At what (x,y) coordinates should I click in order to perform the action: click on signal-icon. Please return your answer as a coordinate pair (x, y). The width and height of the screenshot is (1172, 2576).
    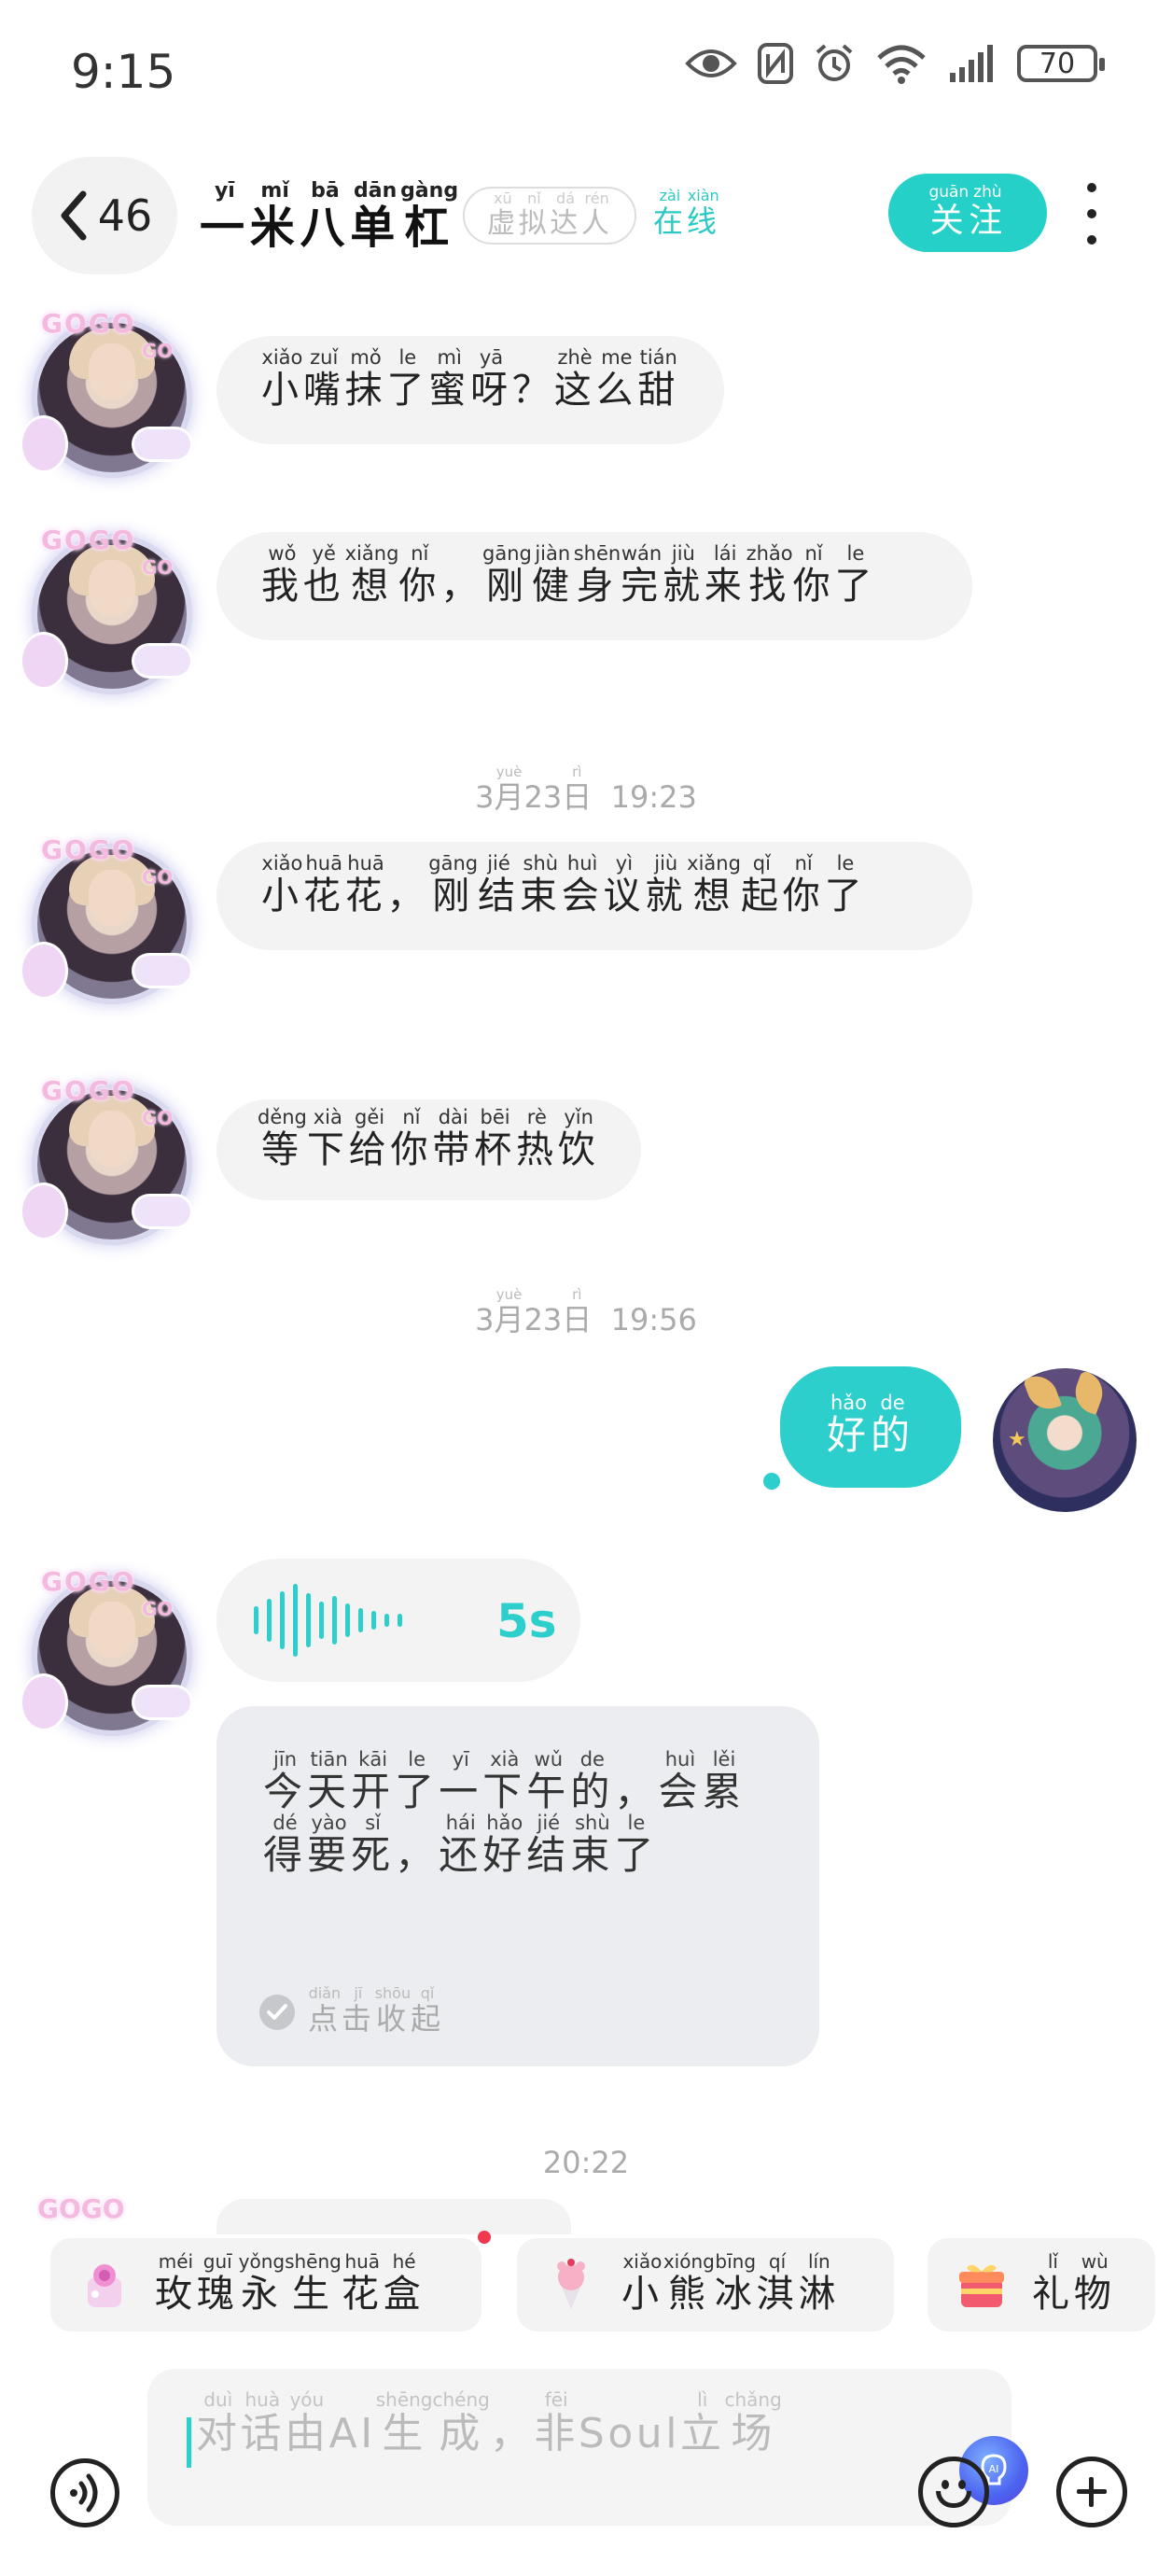
    Looking at the image, I should click on (971, 63).